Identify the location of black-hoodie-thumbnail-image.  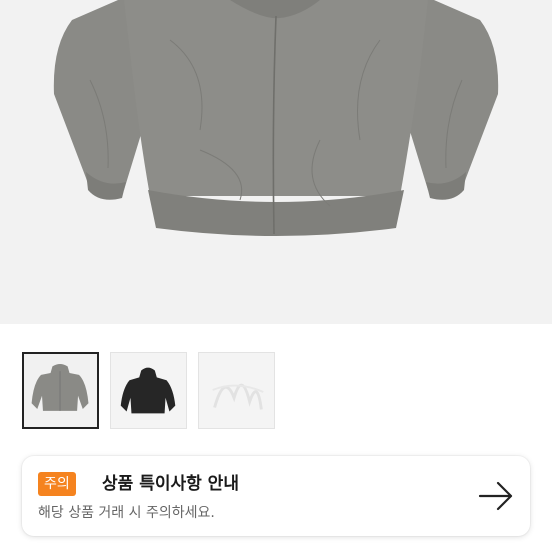
(148, 390).